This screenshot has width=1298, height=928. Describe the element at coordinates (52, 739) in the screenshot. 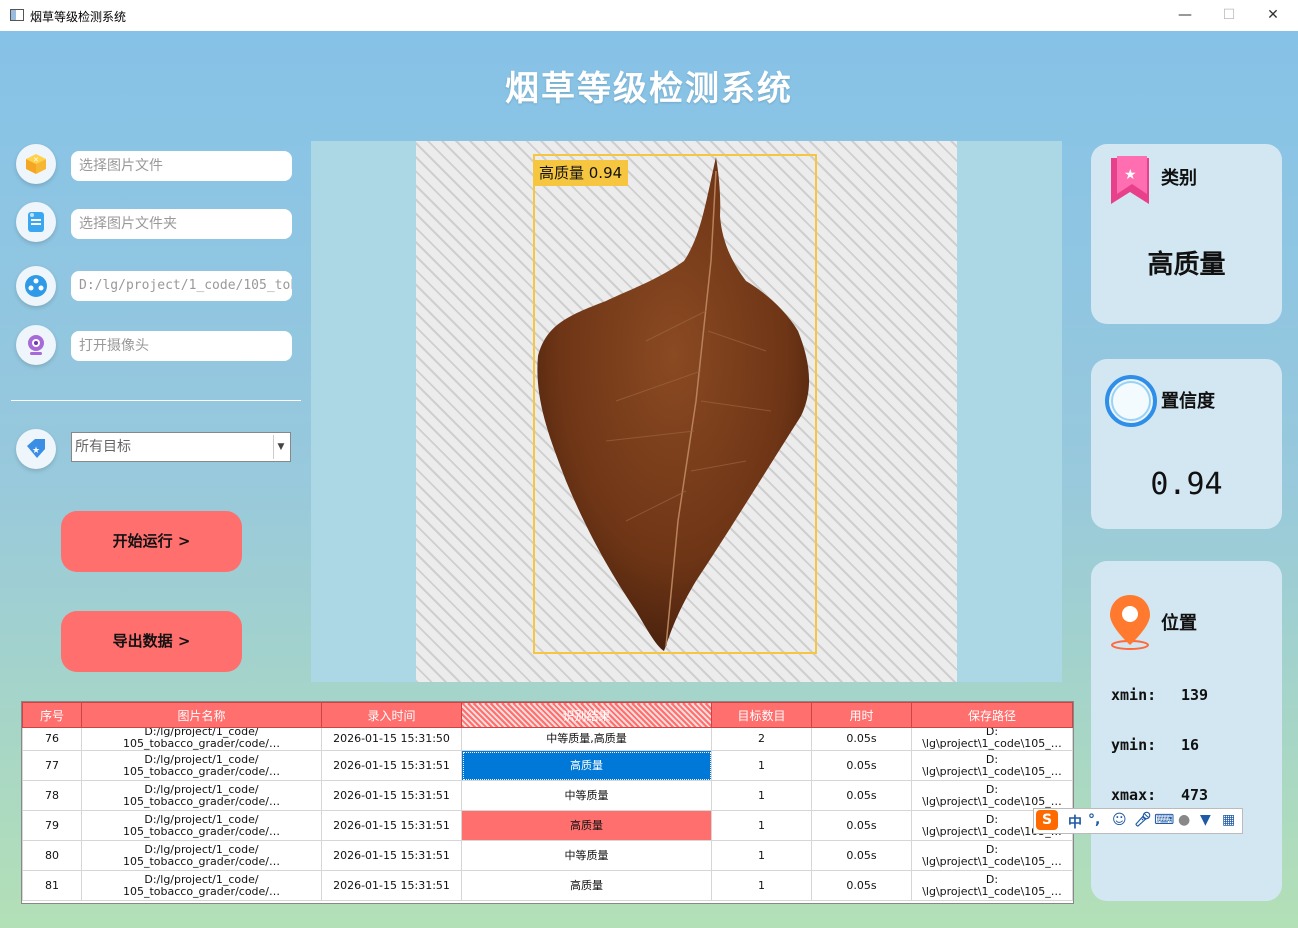

I see `cell-id: 76` at that location.